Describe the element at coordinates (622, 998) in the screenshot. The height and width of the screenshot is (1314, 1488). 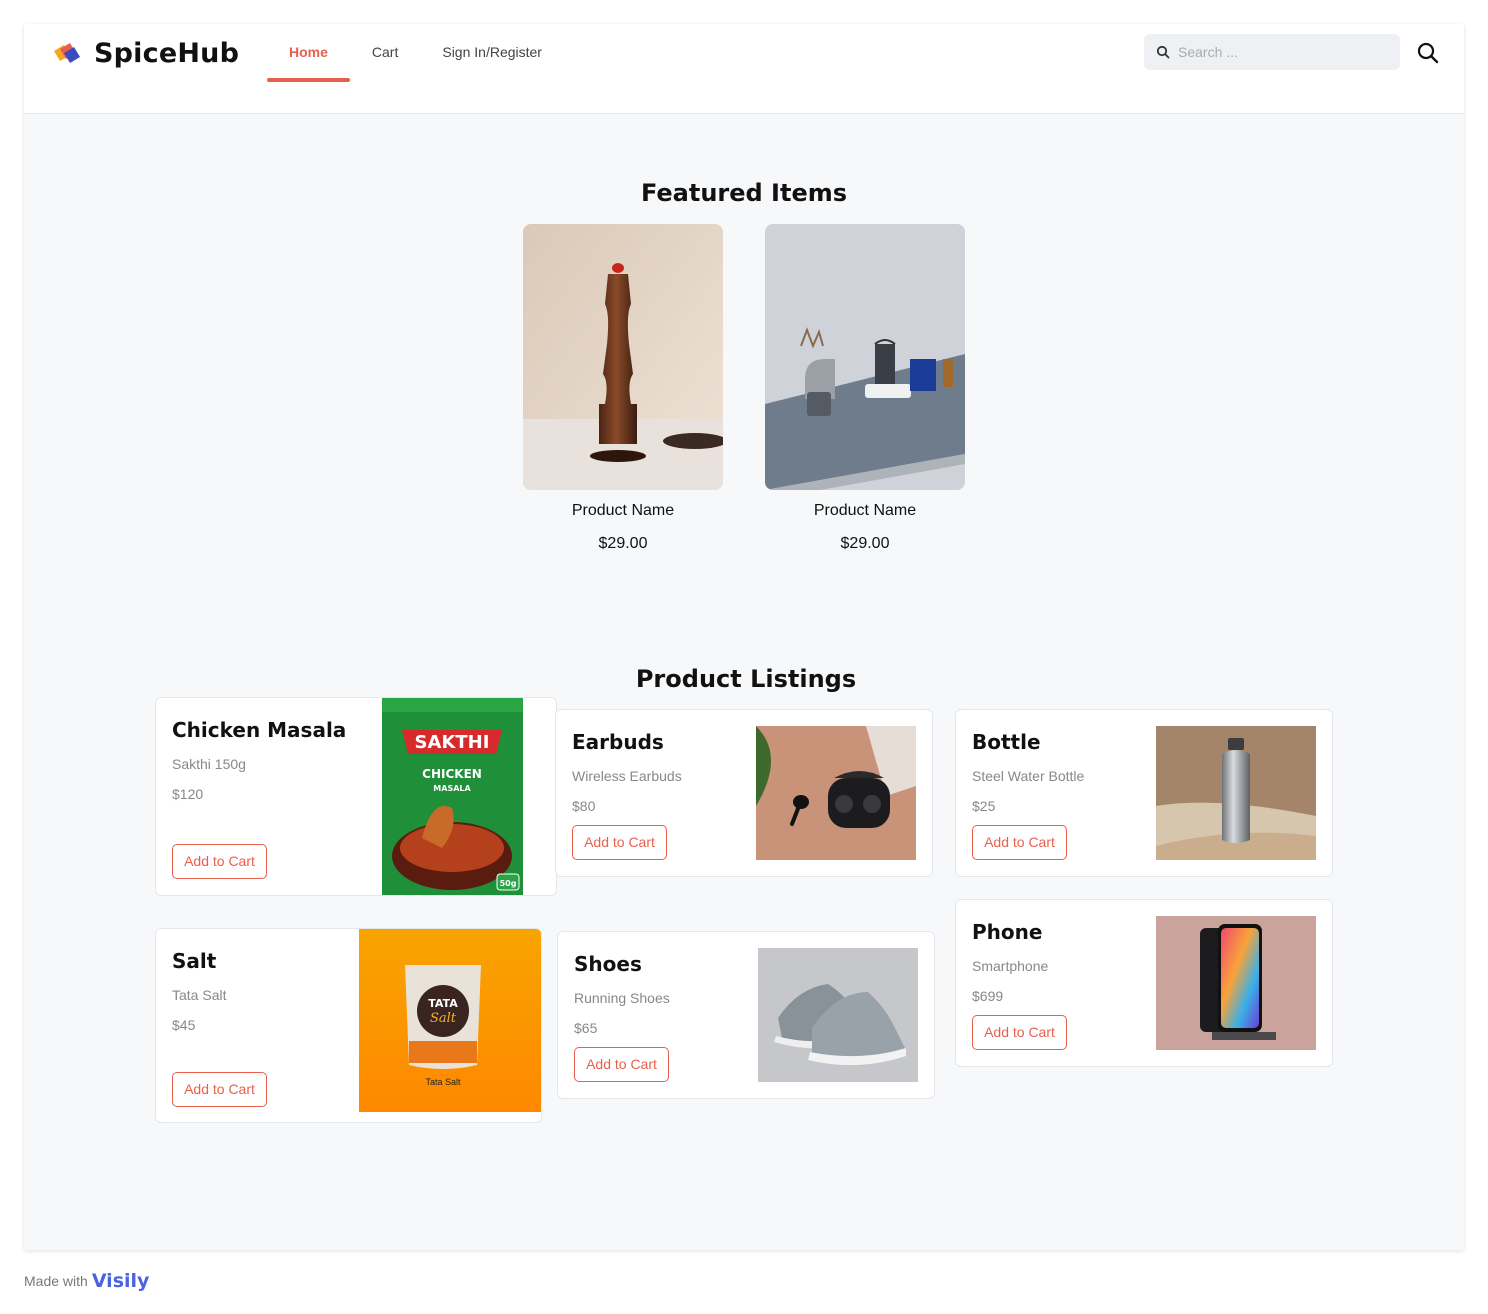
I see `product-desc: Running Shoes` at that location.